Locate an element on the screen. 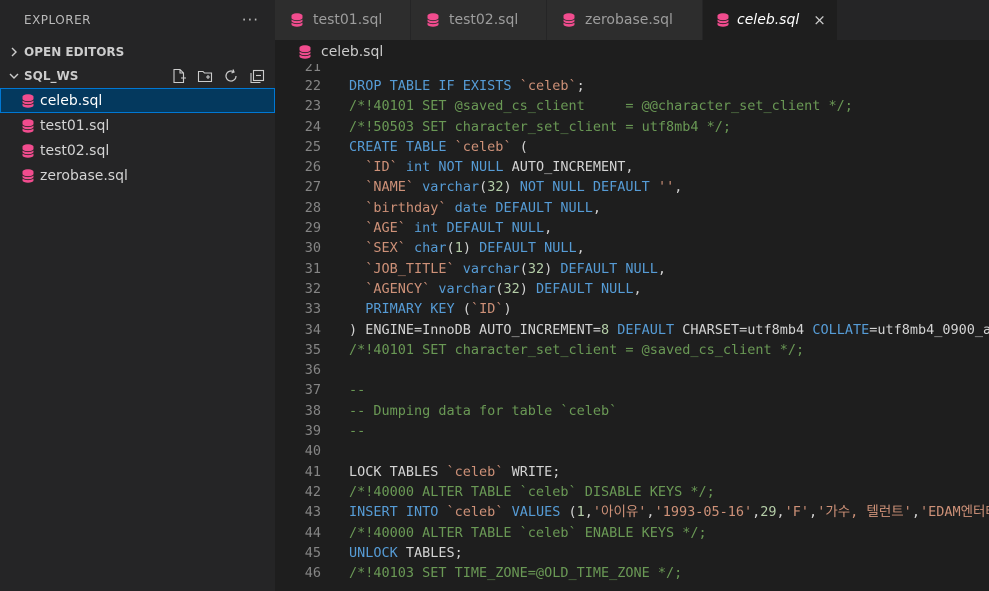 Image resolution: width=989 pixels, height=591 pixels. close-icon: × is located at coordinates (819, 20).